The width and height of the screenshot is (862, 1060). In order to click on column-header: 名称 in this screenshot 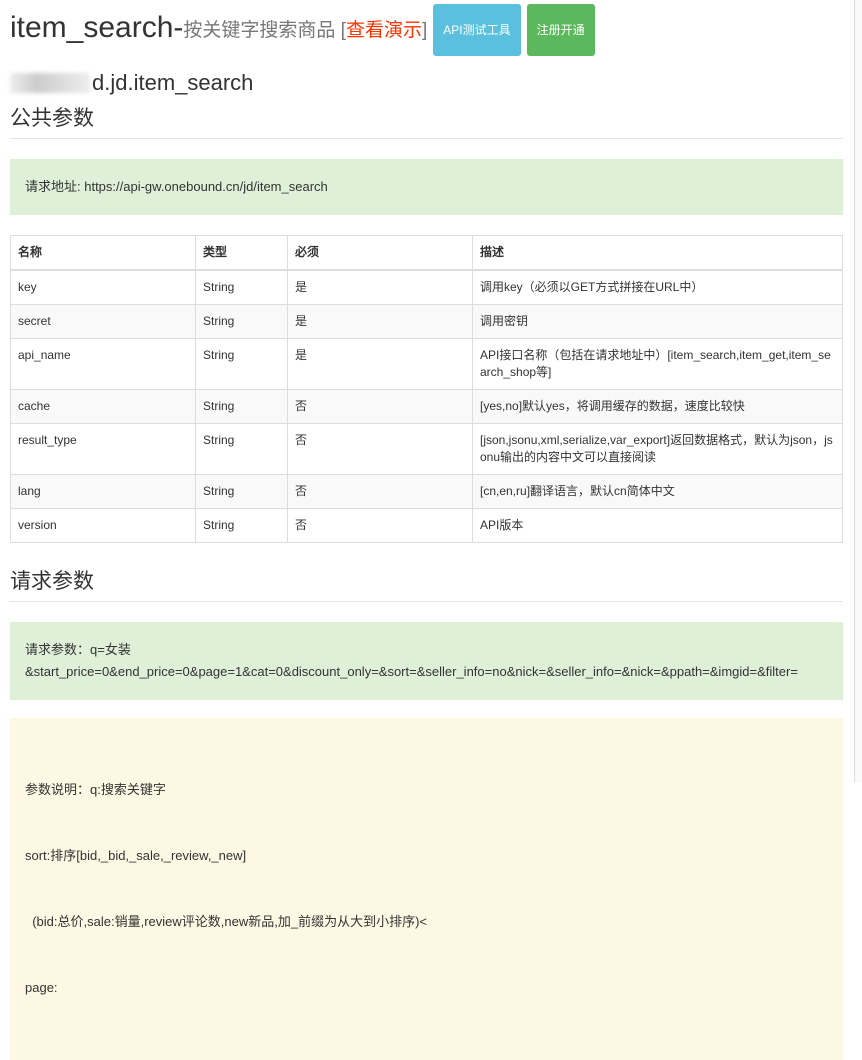, I will do `click(103, 253)`.